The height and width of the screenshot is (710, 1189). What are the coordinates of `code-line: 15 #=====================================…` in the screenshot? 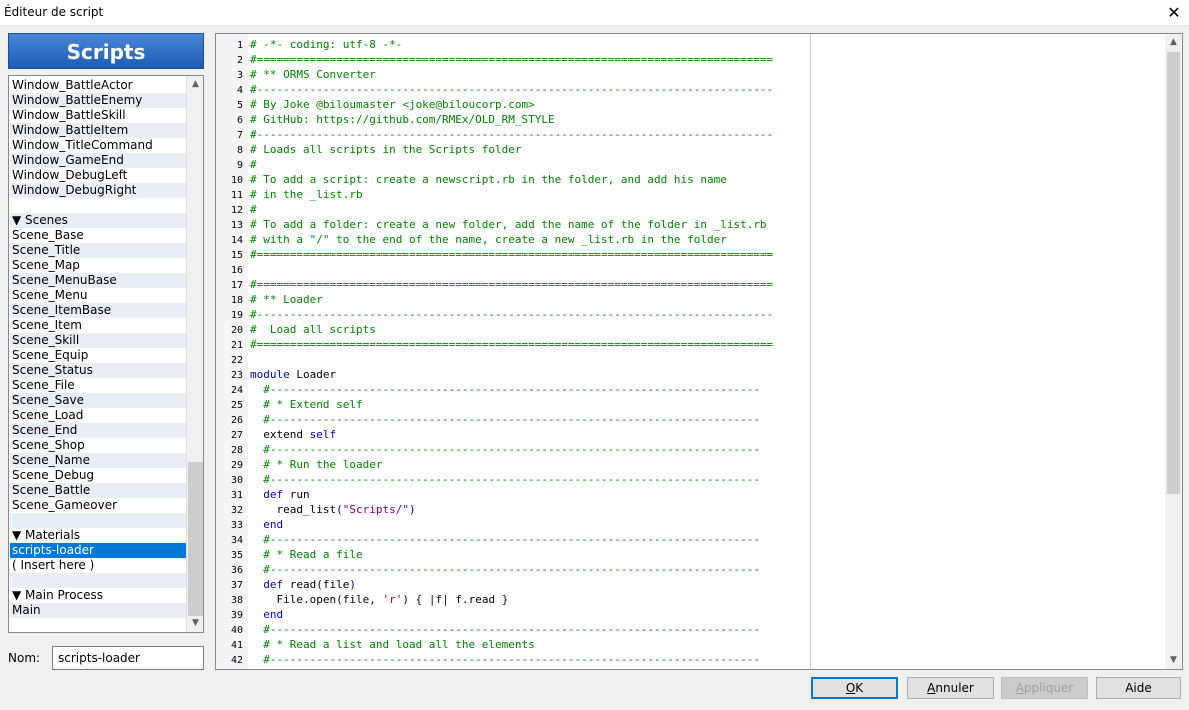 It's located at (691, 254).